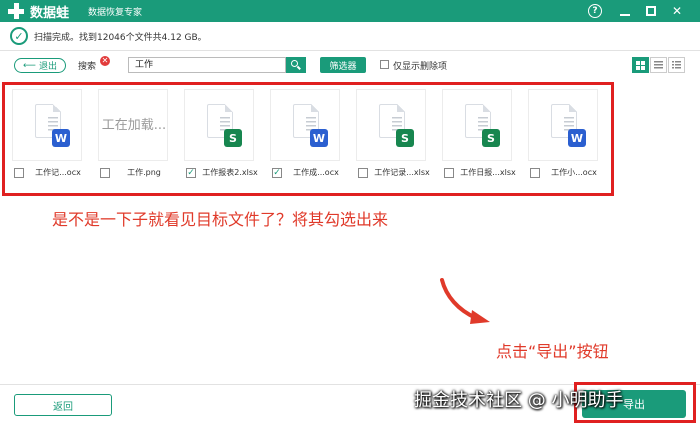 This screenshot has height=427, width=700. I want to click on exit-button: ⟵ 退出, so click(40, 65).